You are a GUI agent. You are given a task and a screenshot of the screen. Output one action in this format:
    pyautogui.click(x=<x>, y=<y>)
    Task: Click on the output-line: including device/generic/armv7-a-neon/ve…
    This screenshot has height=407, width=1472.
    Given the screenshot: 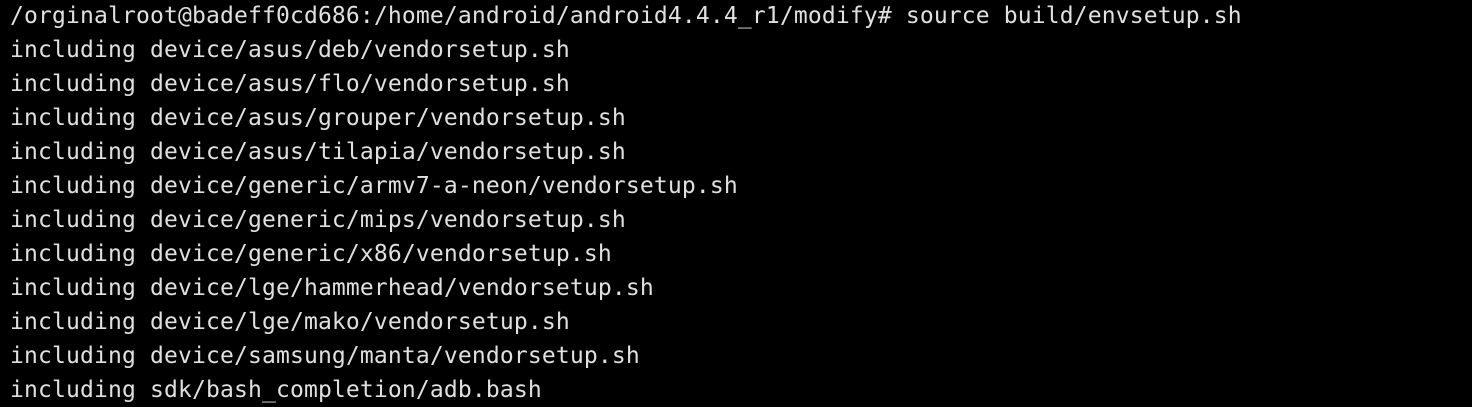 What is the action you would take?
    pyautogui.click(x=374, y=186)
    